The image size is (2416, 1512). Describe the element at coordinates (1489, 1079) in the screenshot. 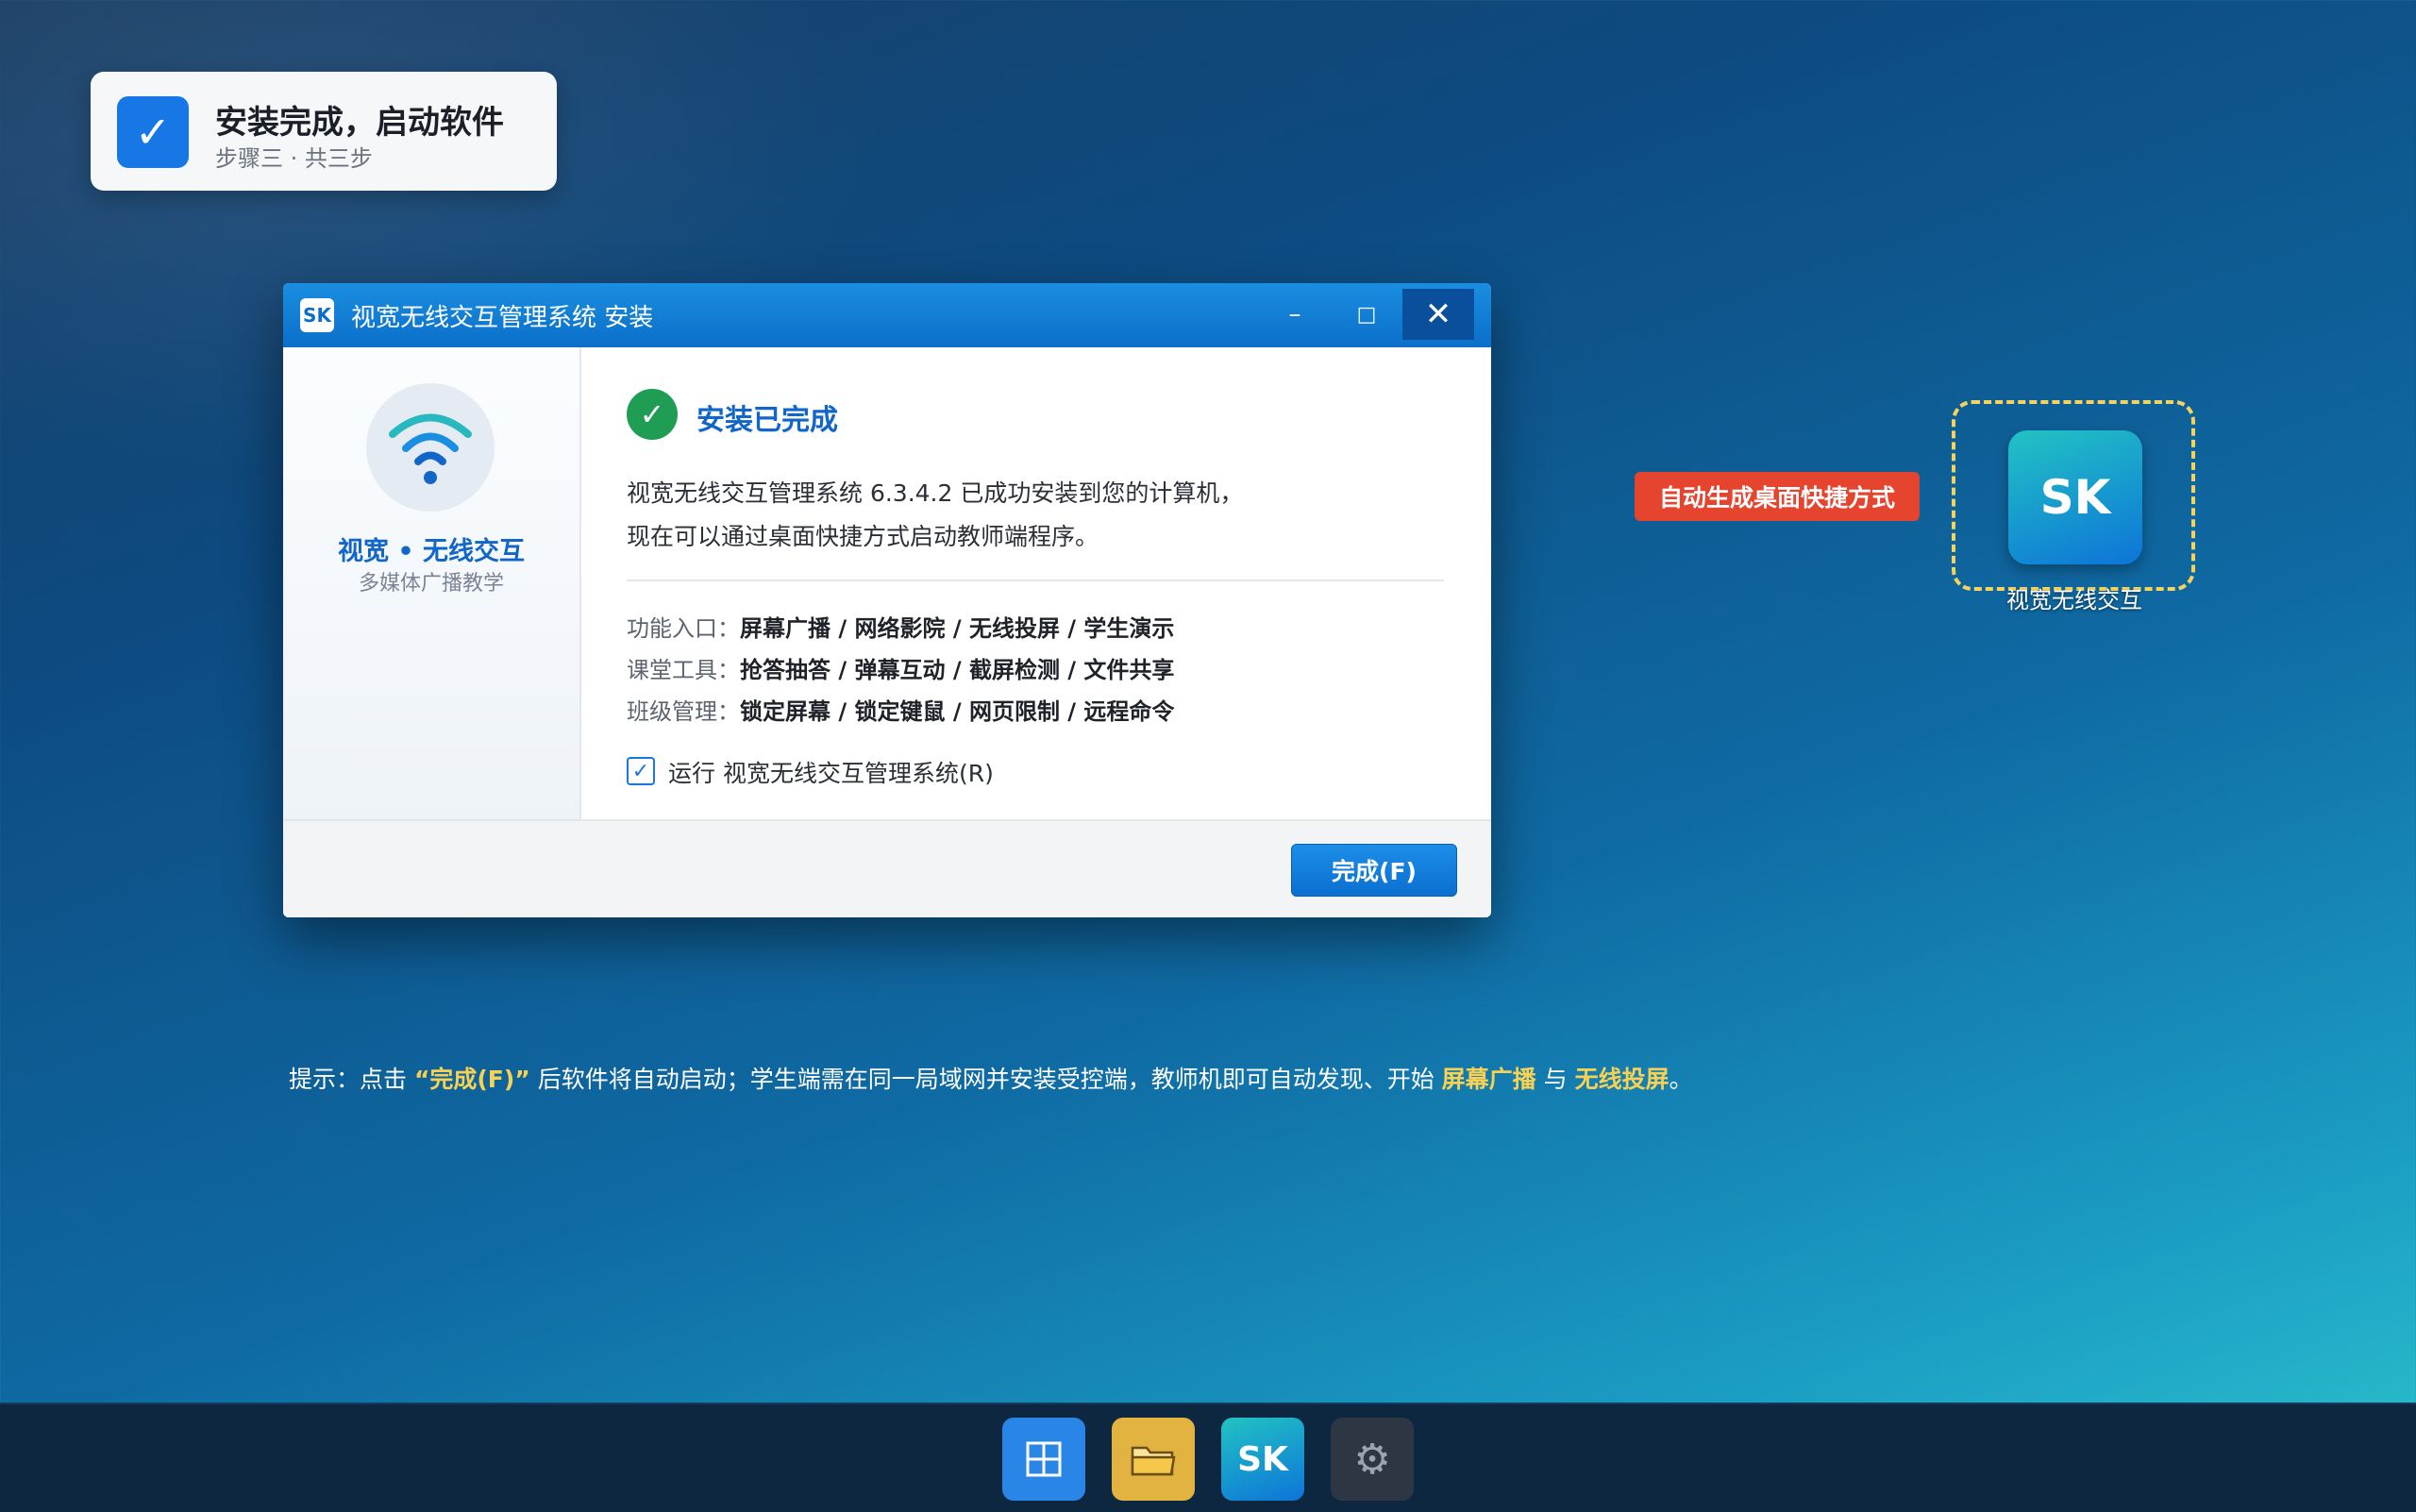

I see `tip-highlight-broadcast: 屏幕广播` at that location.